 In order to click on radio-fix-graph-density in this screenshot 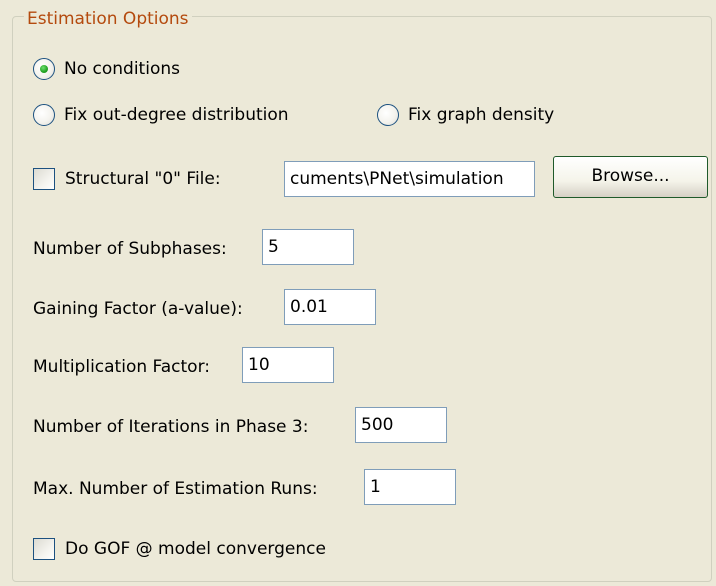, I will do `click(388, 115)`.